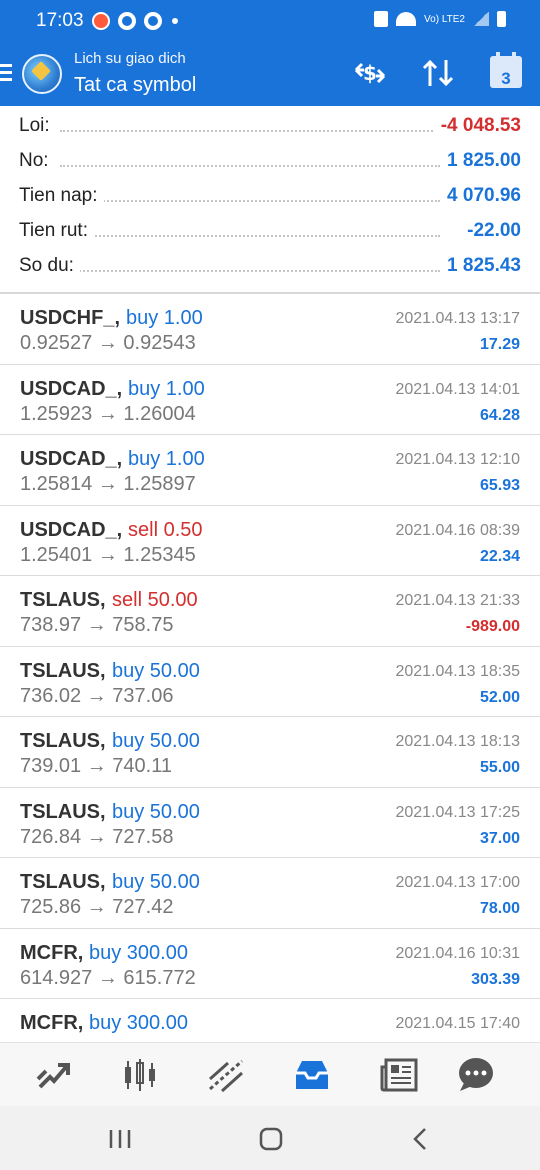  I want to click on calendar-icon: 3, so click(506, 70).